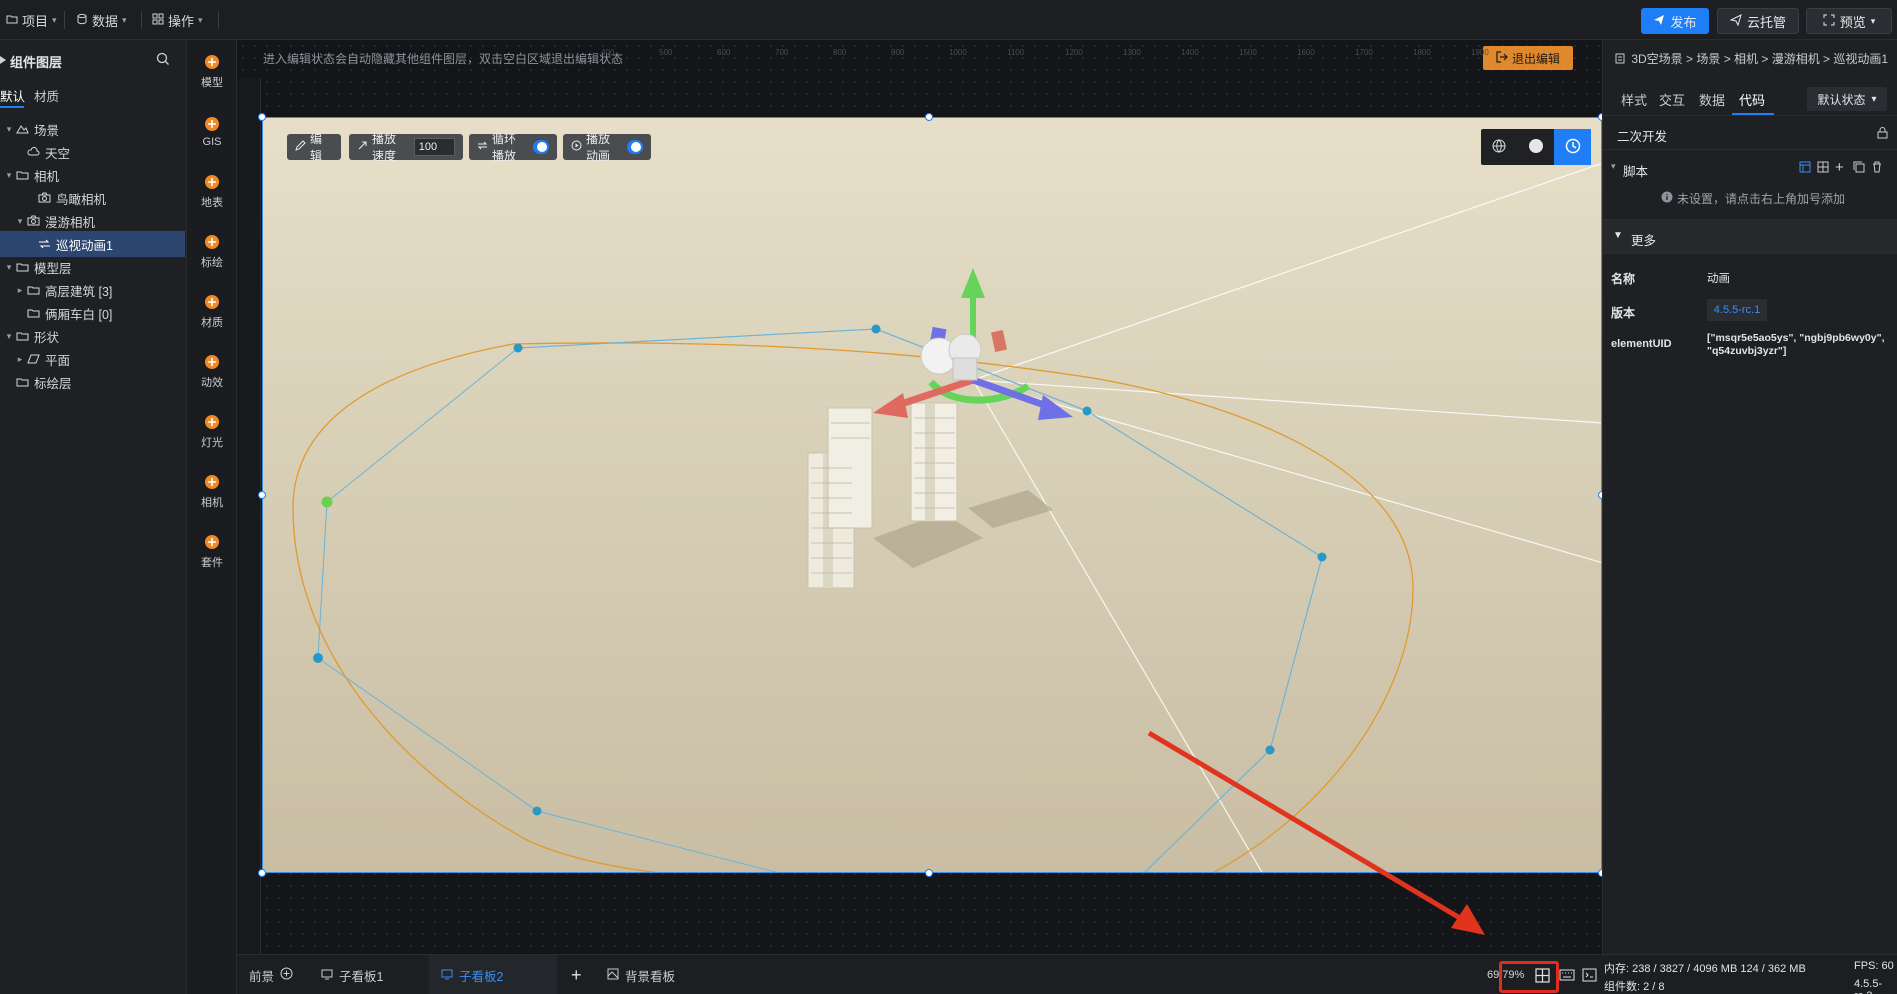  I want to click on component-light: 灯光, so click(212, 431).